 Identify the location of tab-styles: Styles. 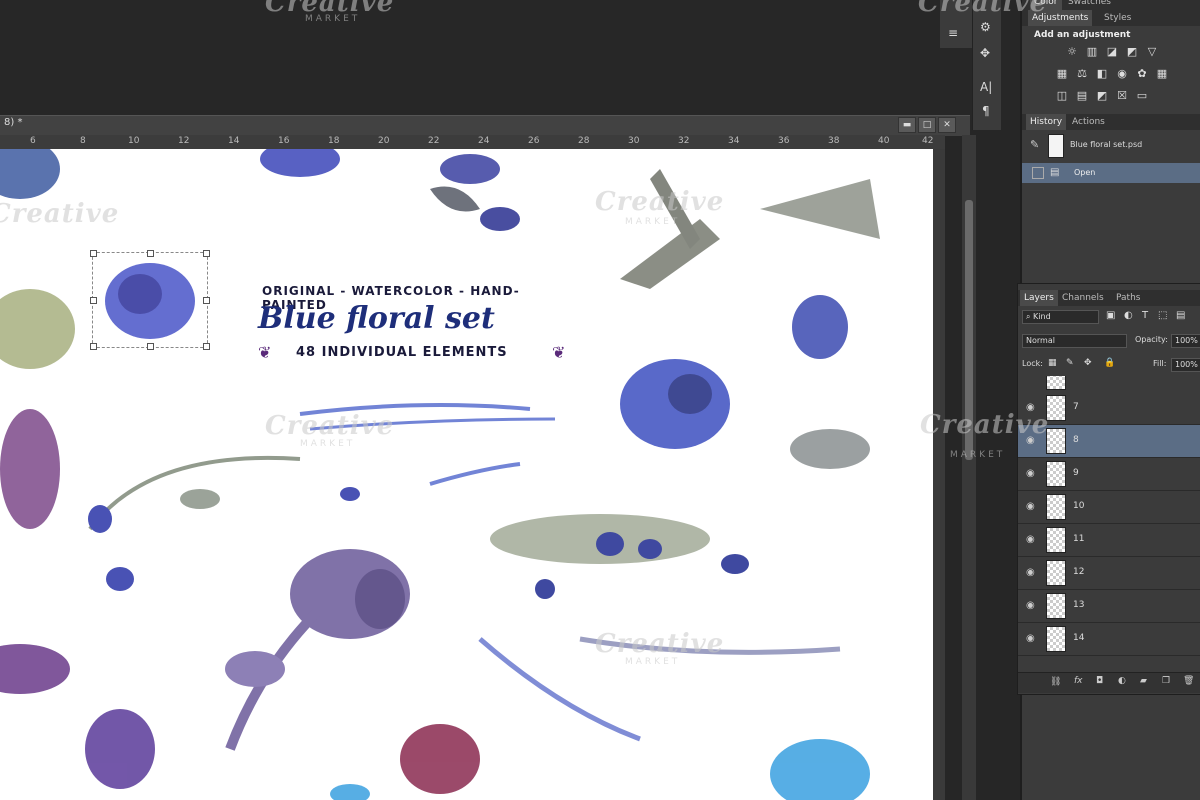
(1117, 18).